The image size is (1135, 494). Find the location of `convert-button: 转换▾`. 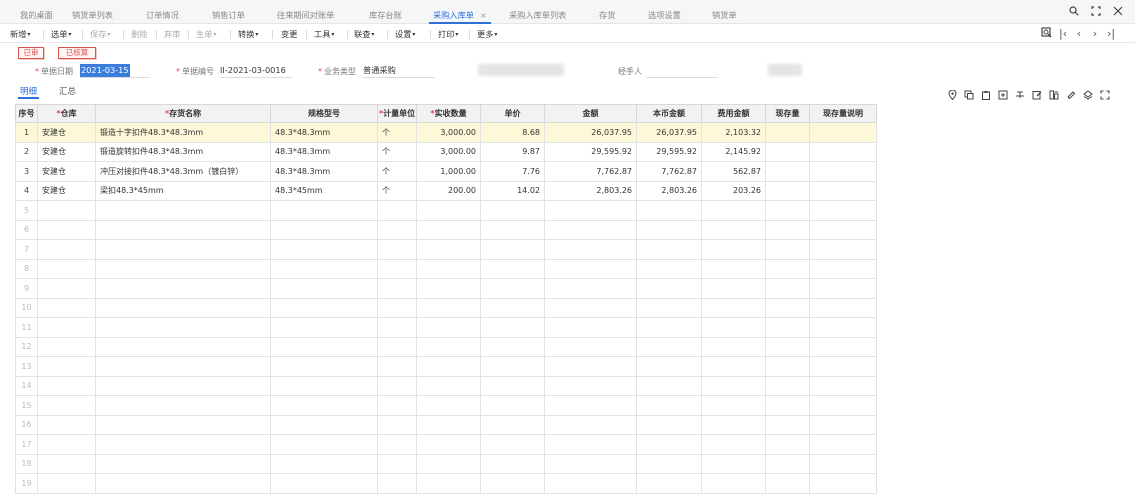

convert-button: 转换▾ is located at coordinates (248, 34).